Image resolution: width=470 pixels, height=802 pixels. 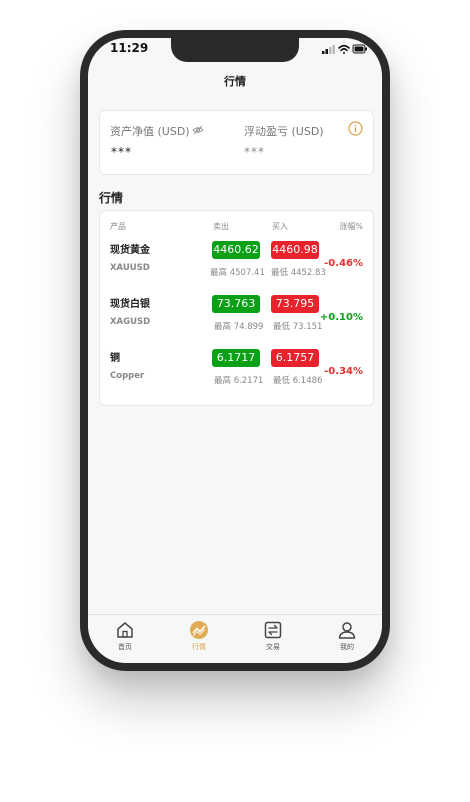 I want to click on device-notch, so click(x=235, y=50).